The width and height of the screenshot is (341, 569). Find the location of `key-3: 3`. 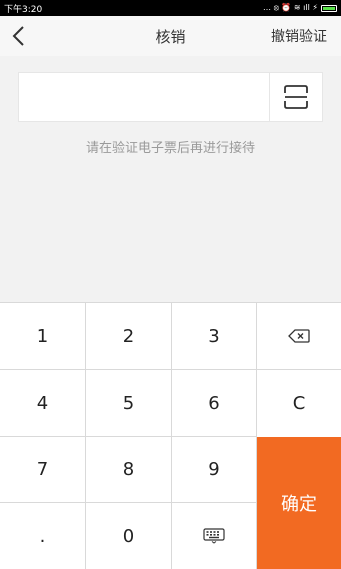

key-3: 3 is located at coordinates (214, 336).